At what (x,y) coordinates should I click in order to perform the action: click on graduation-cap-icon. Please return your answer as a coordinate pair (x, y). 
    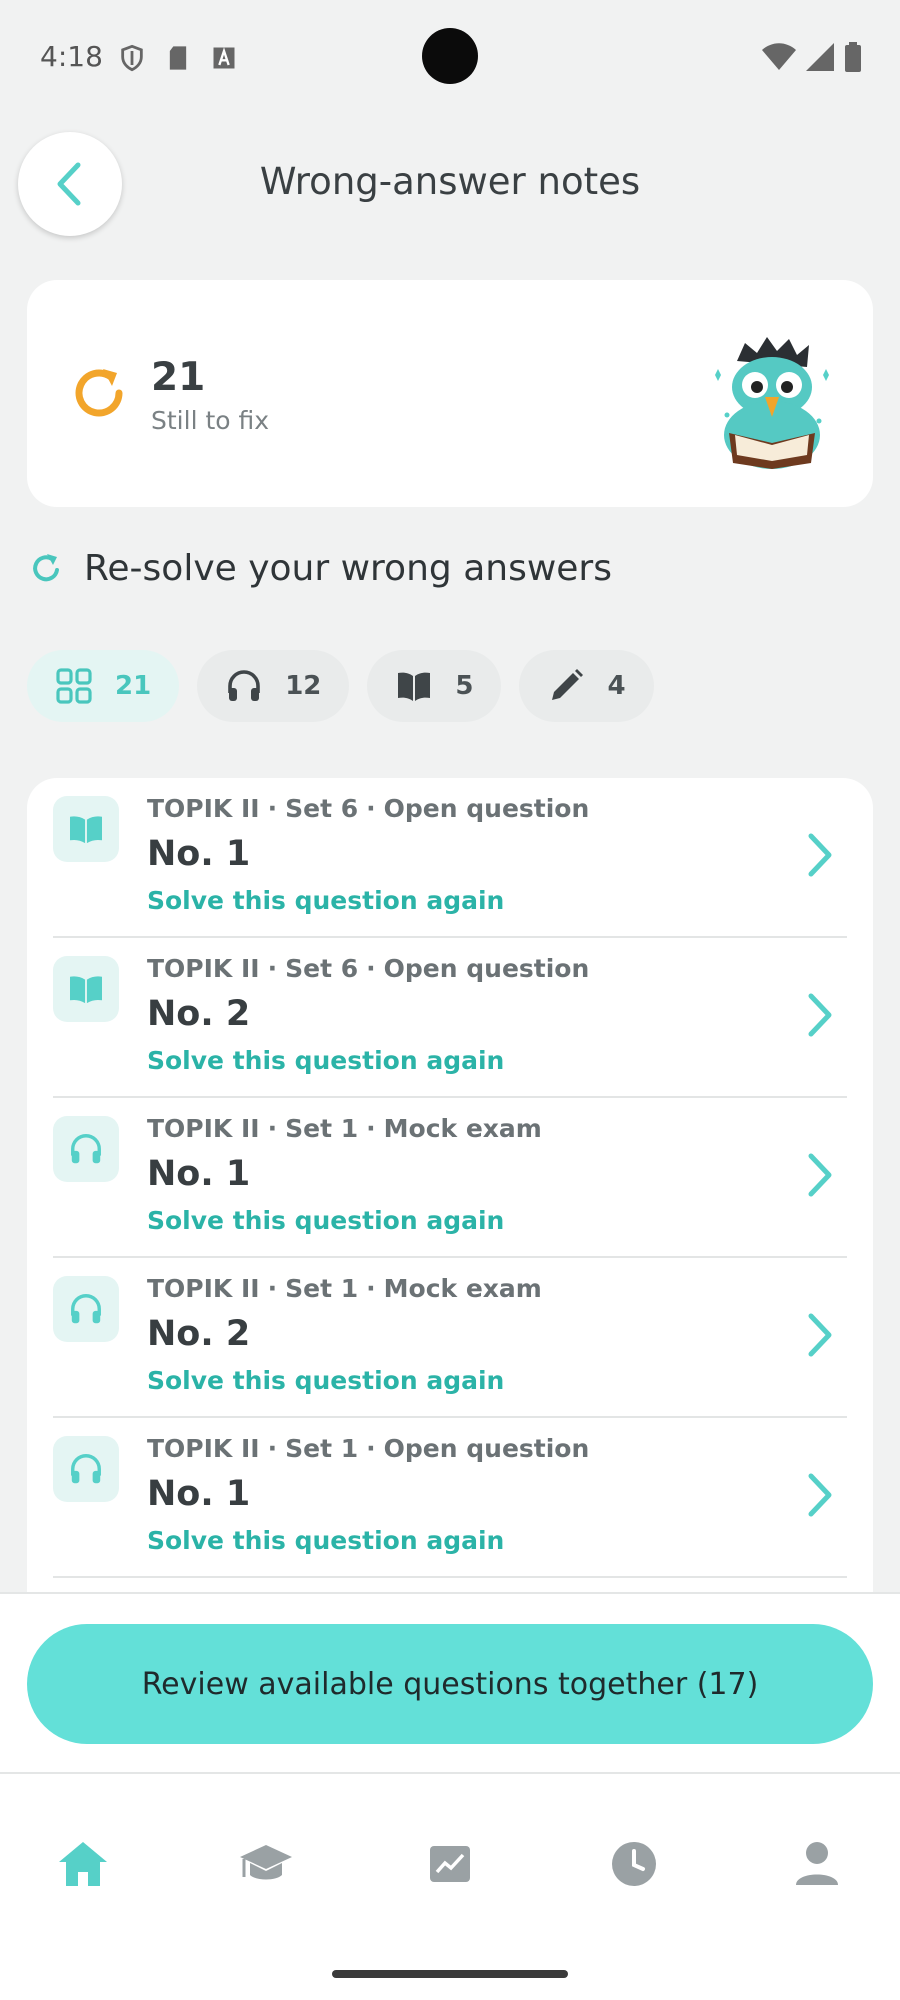
    Looking at the image, I should click on (266, 1862).